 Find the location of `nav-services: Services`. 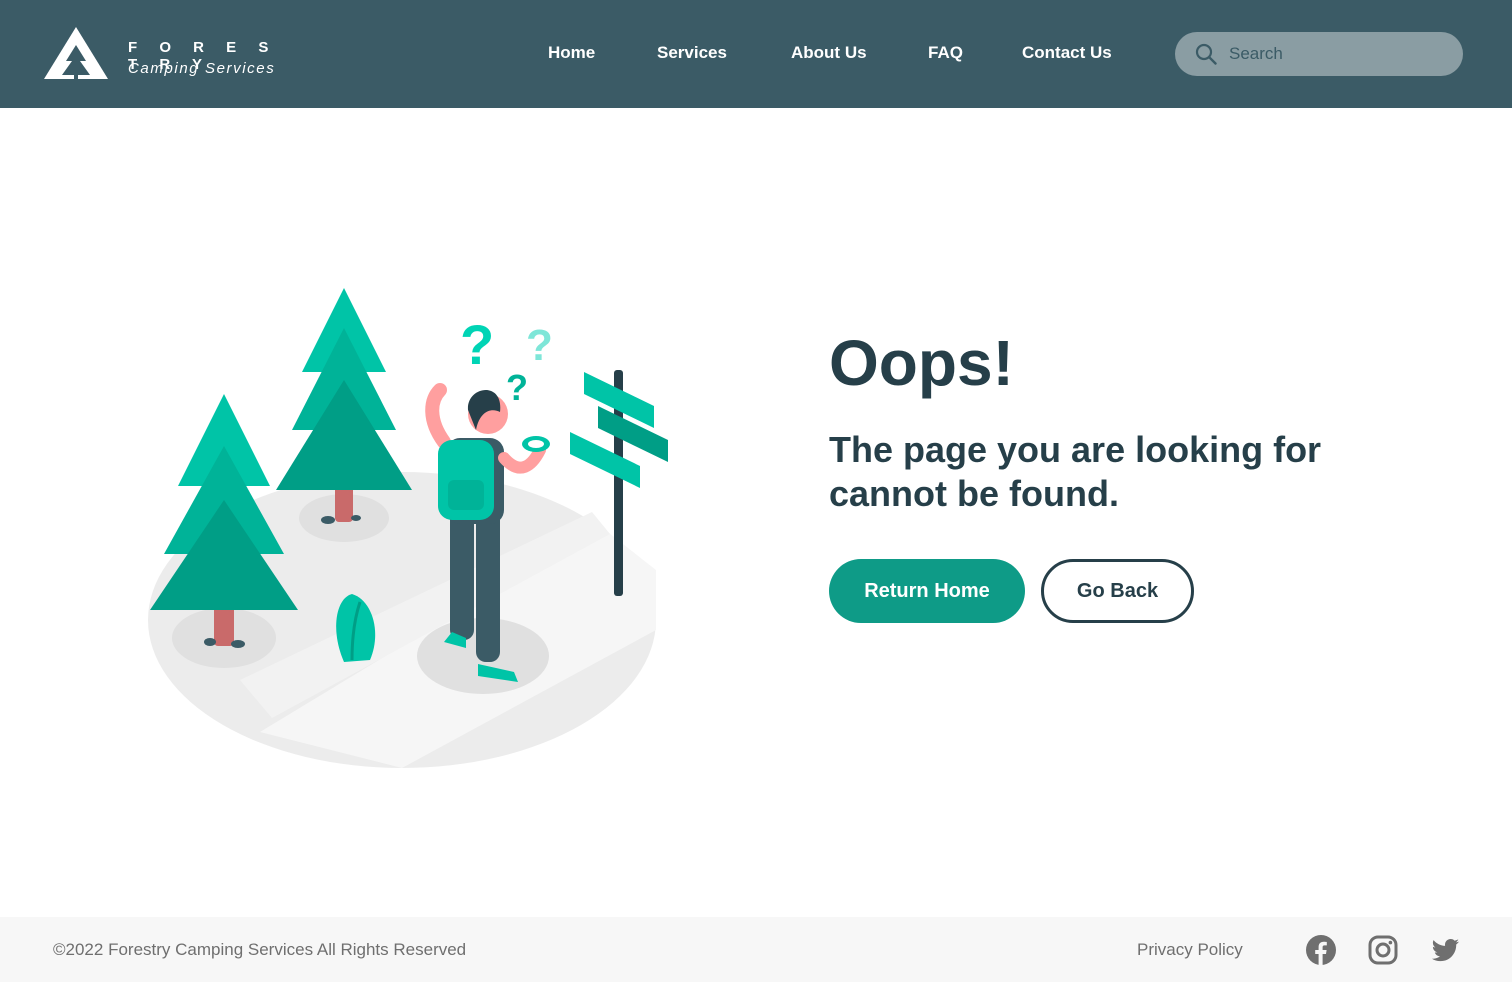

nav-services: Services is located at coordinates (692, 53).